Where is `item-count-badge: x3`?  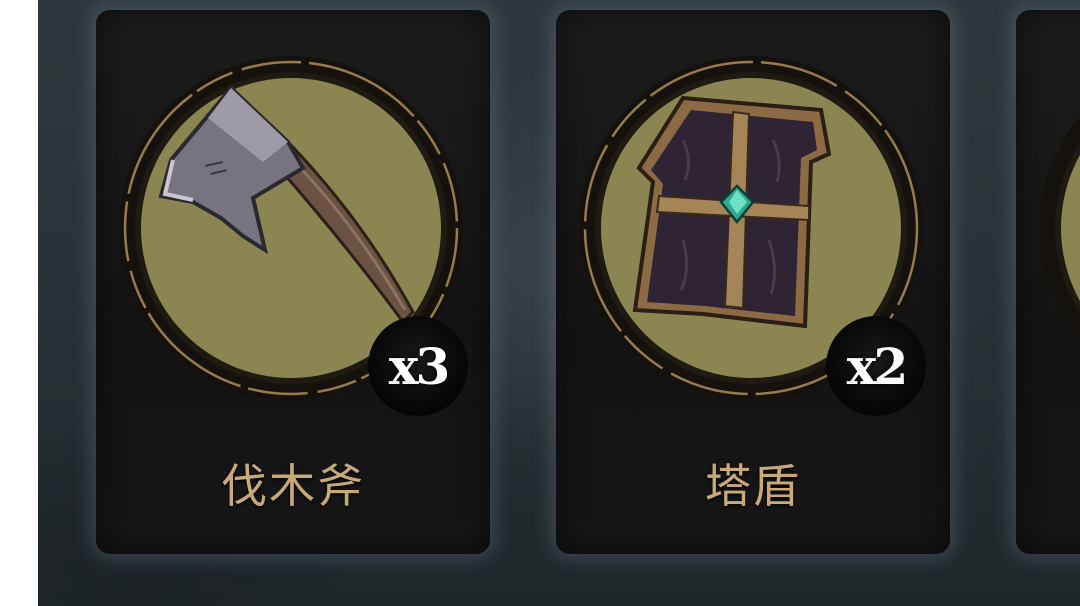
item-count-badge: x3 is located at coordinates (418, 366).